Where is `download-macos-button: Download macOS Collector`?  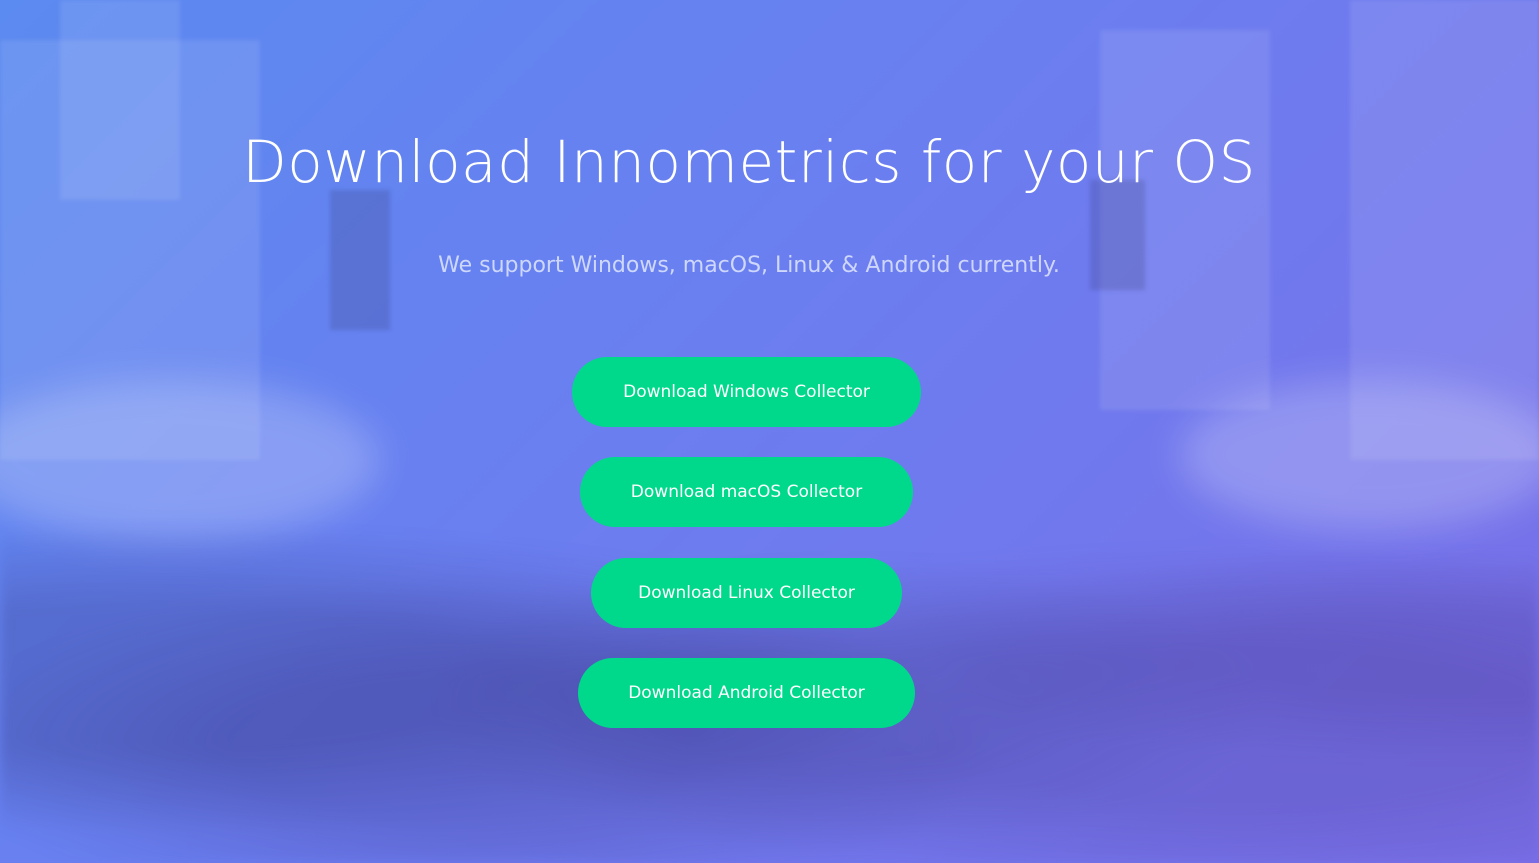 download-macos-button: Download macOS Collector is located at coordinates (746, 492).